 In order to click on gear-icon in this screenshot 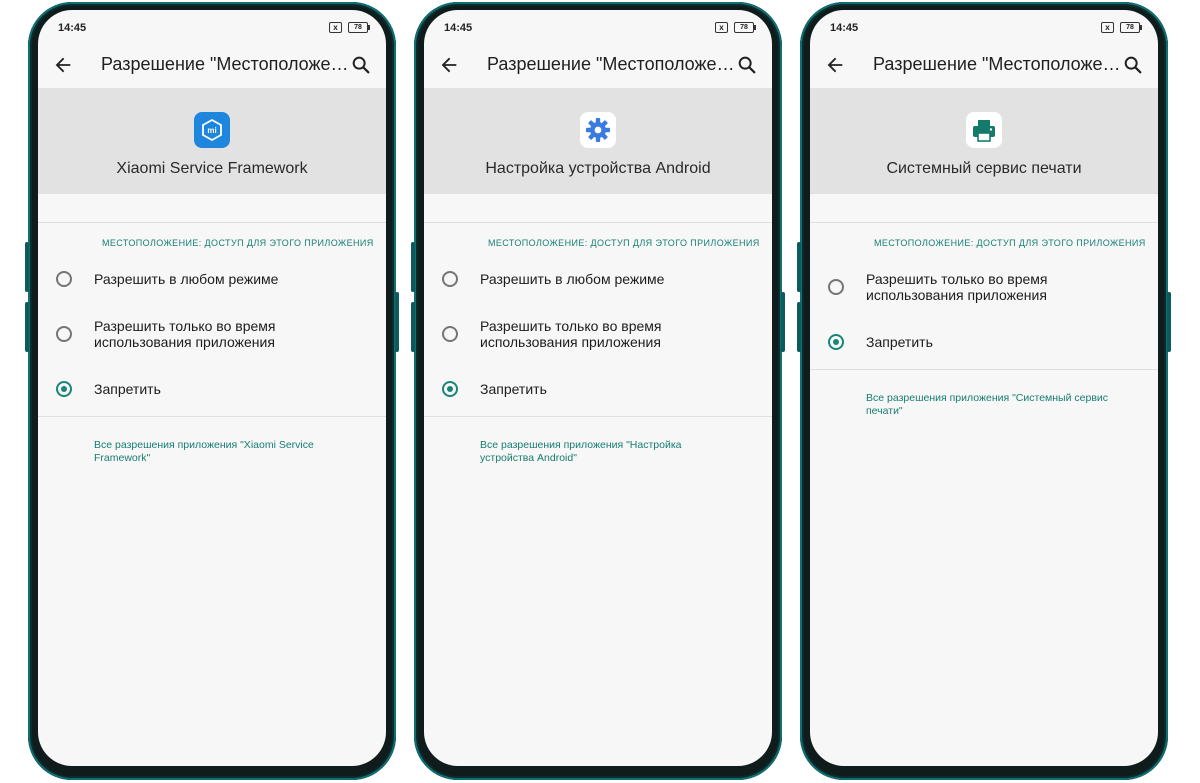, I will do `click(598, 130)`.